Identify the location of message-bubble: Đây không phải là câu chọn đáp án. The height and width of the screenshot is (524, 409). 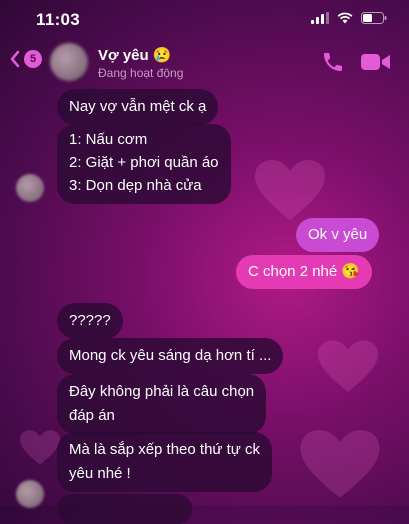
(162, 404).